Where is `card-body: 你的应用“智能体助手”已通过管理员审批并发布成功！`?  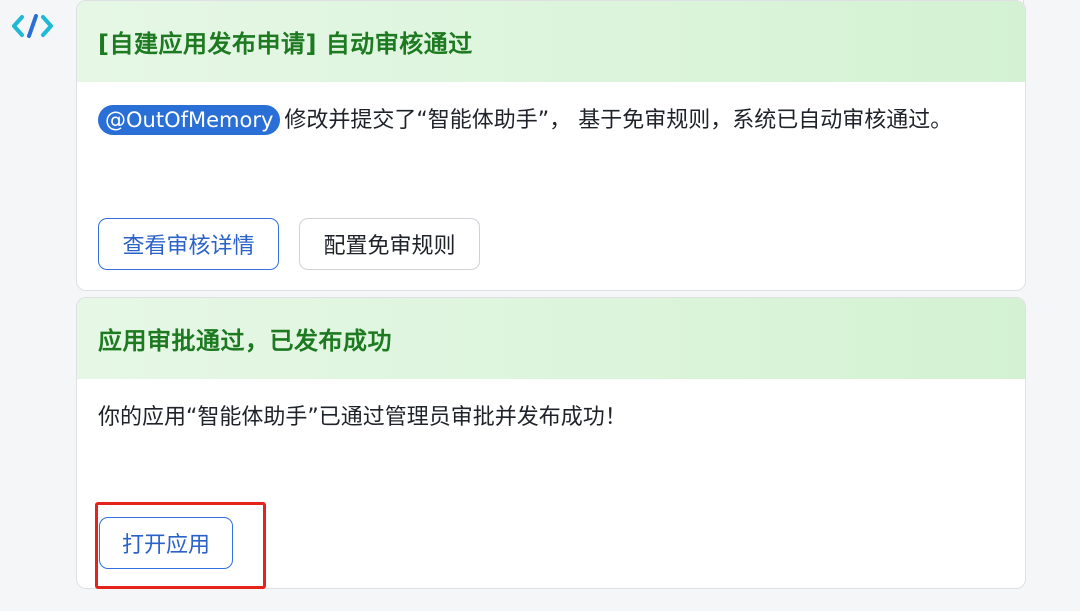
card-body: 你的应用“智能体助手”已通过管理员审批并发布成功！ is located at coordinates (551, 407).